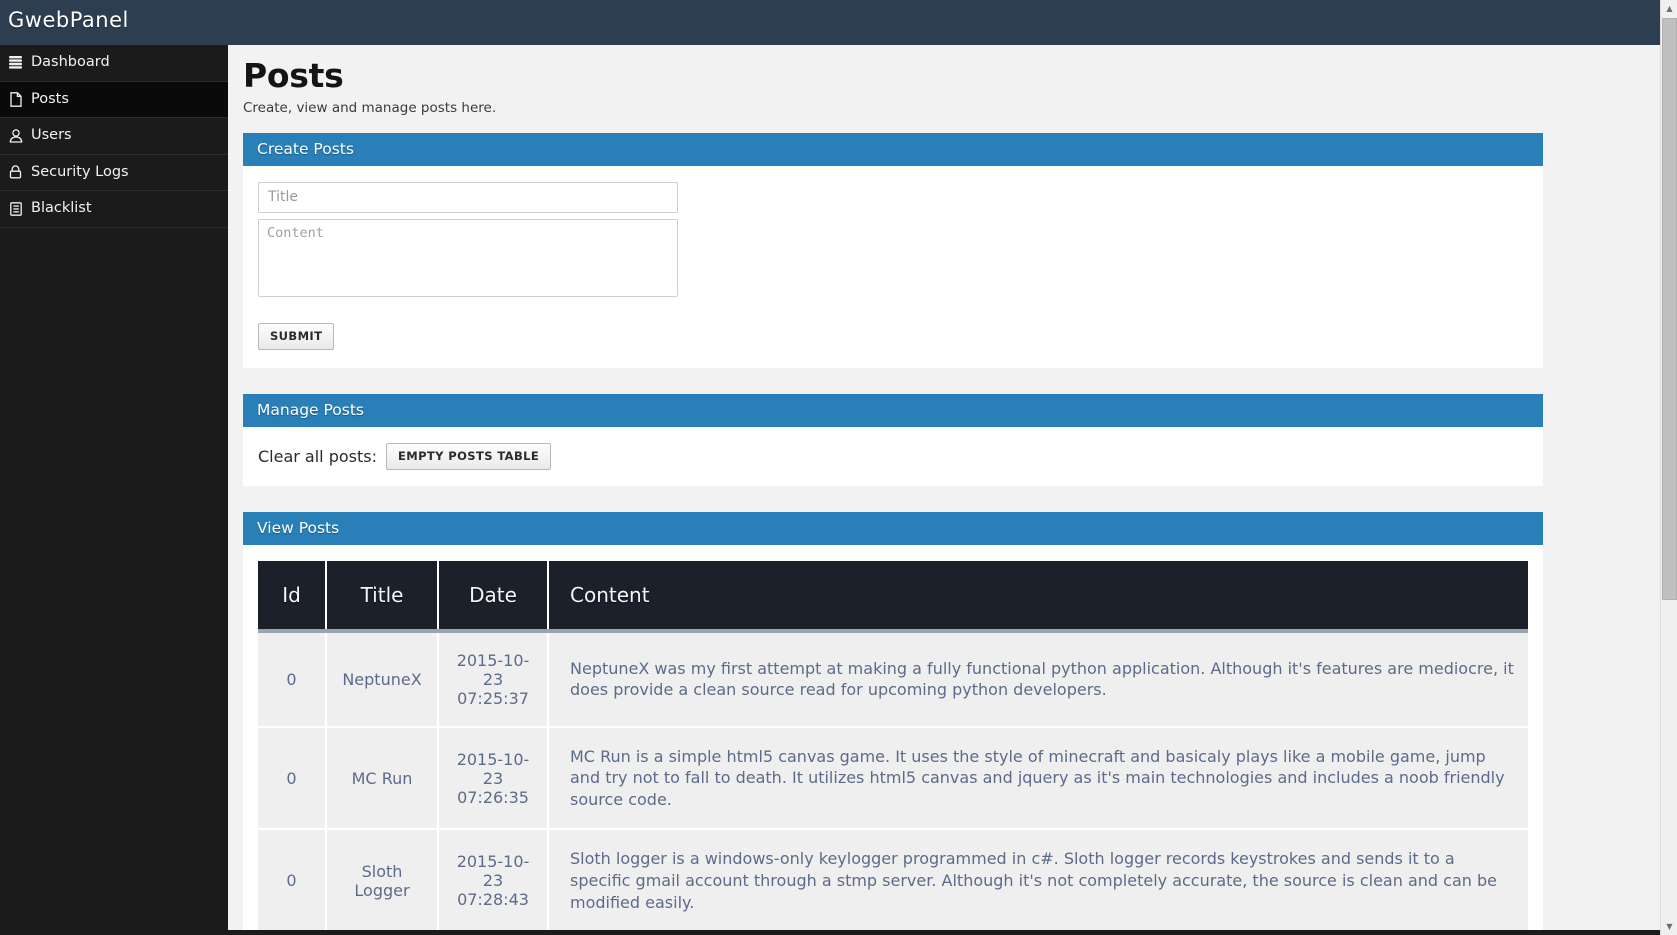 The height and width of the screenshot is (935, 1677). What do you see at coordinates (15, 136) in the screenshot?
I see `user-icon` at bounding box center [15, 136].